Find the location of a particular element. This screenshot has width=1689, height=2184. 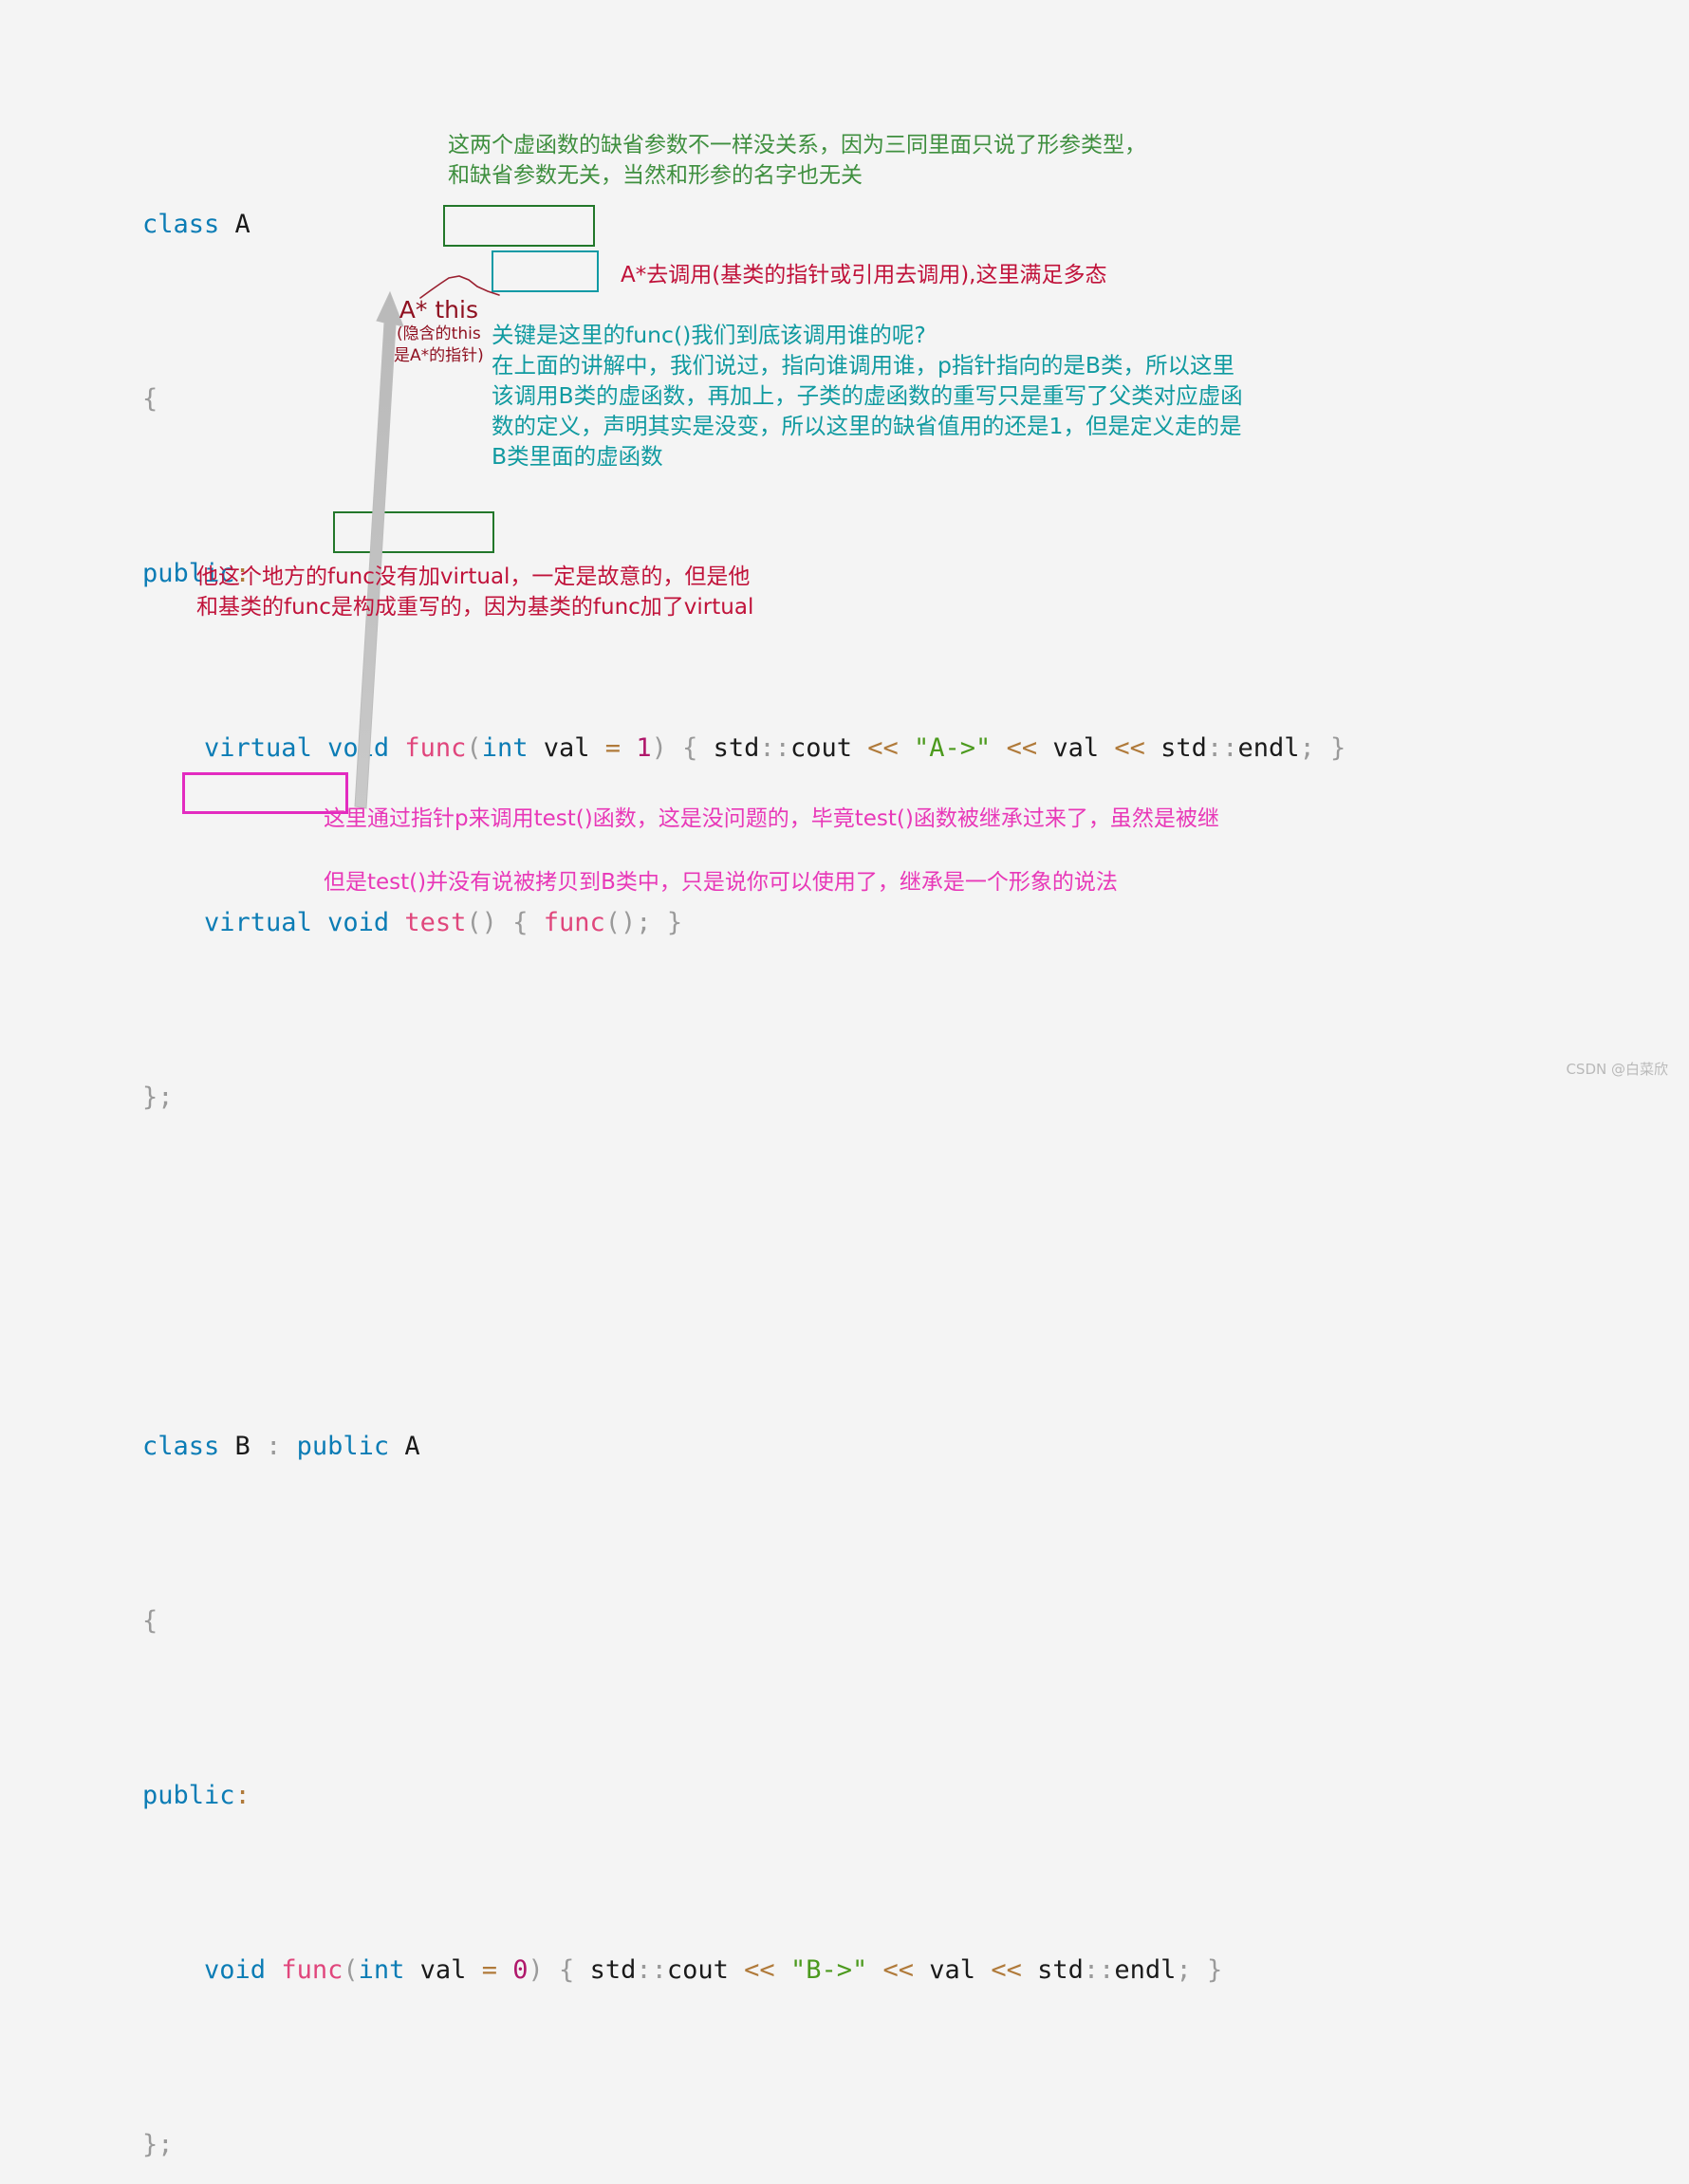

annotation-teal-text1: 关键是这里的func()我们到底该调用谁的呢? is located at coordinates (709, 335).